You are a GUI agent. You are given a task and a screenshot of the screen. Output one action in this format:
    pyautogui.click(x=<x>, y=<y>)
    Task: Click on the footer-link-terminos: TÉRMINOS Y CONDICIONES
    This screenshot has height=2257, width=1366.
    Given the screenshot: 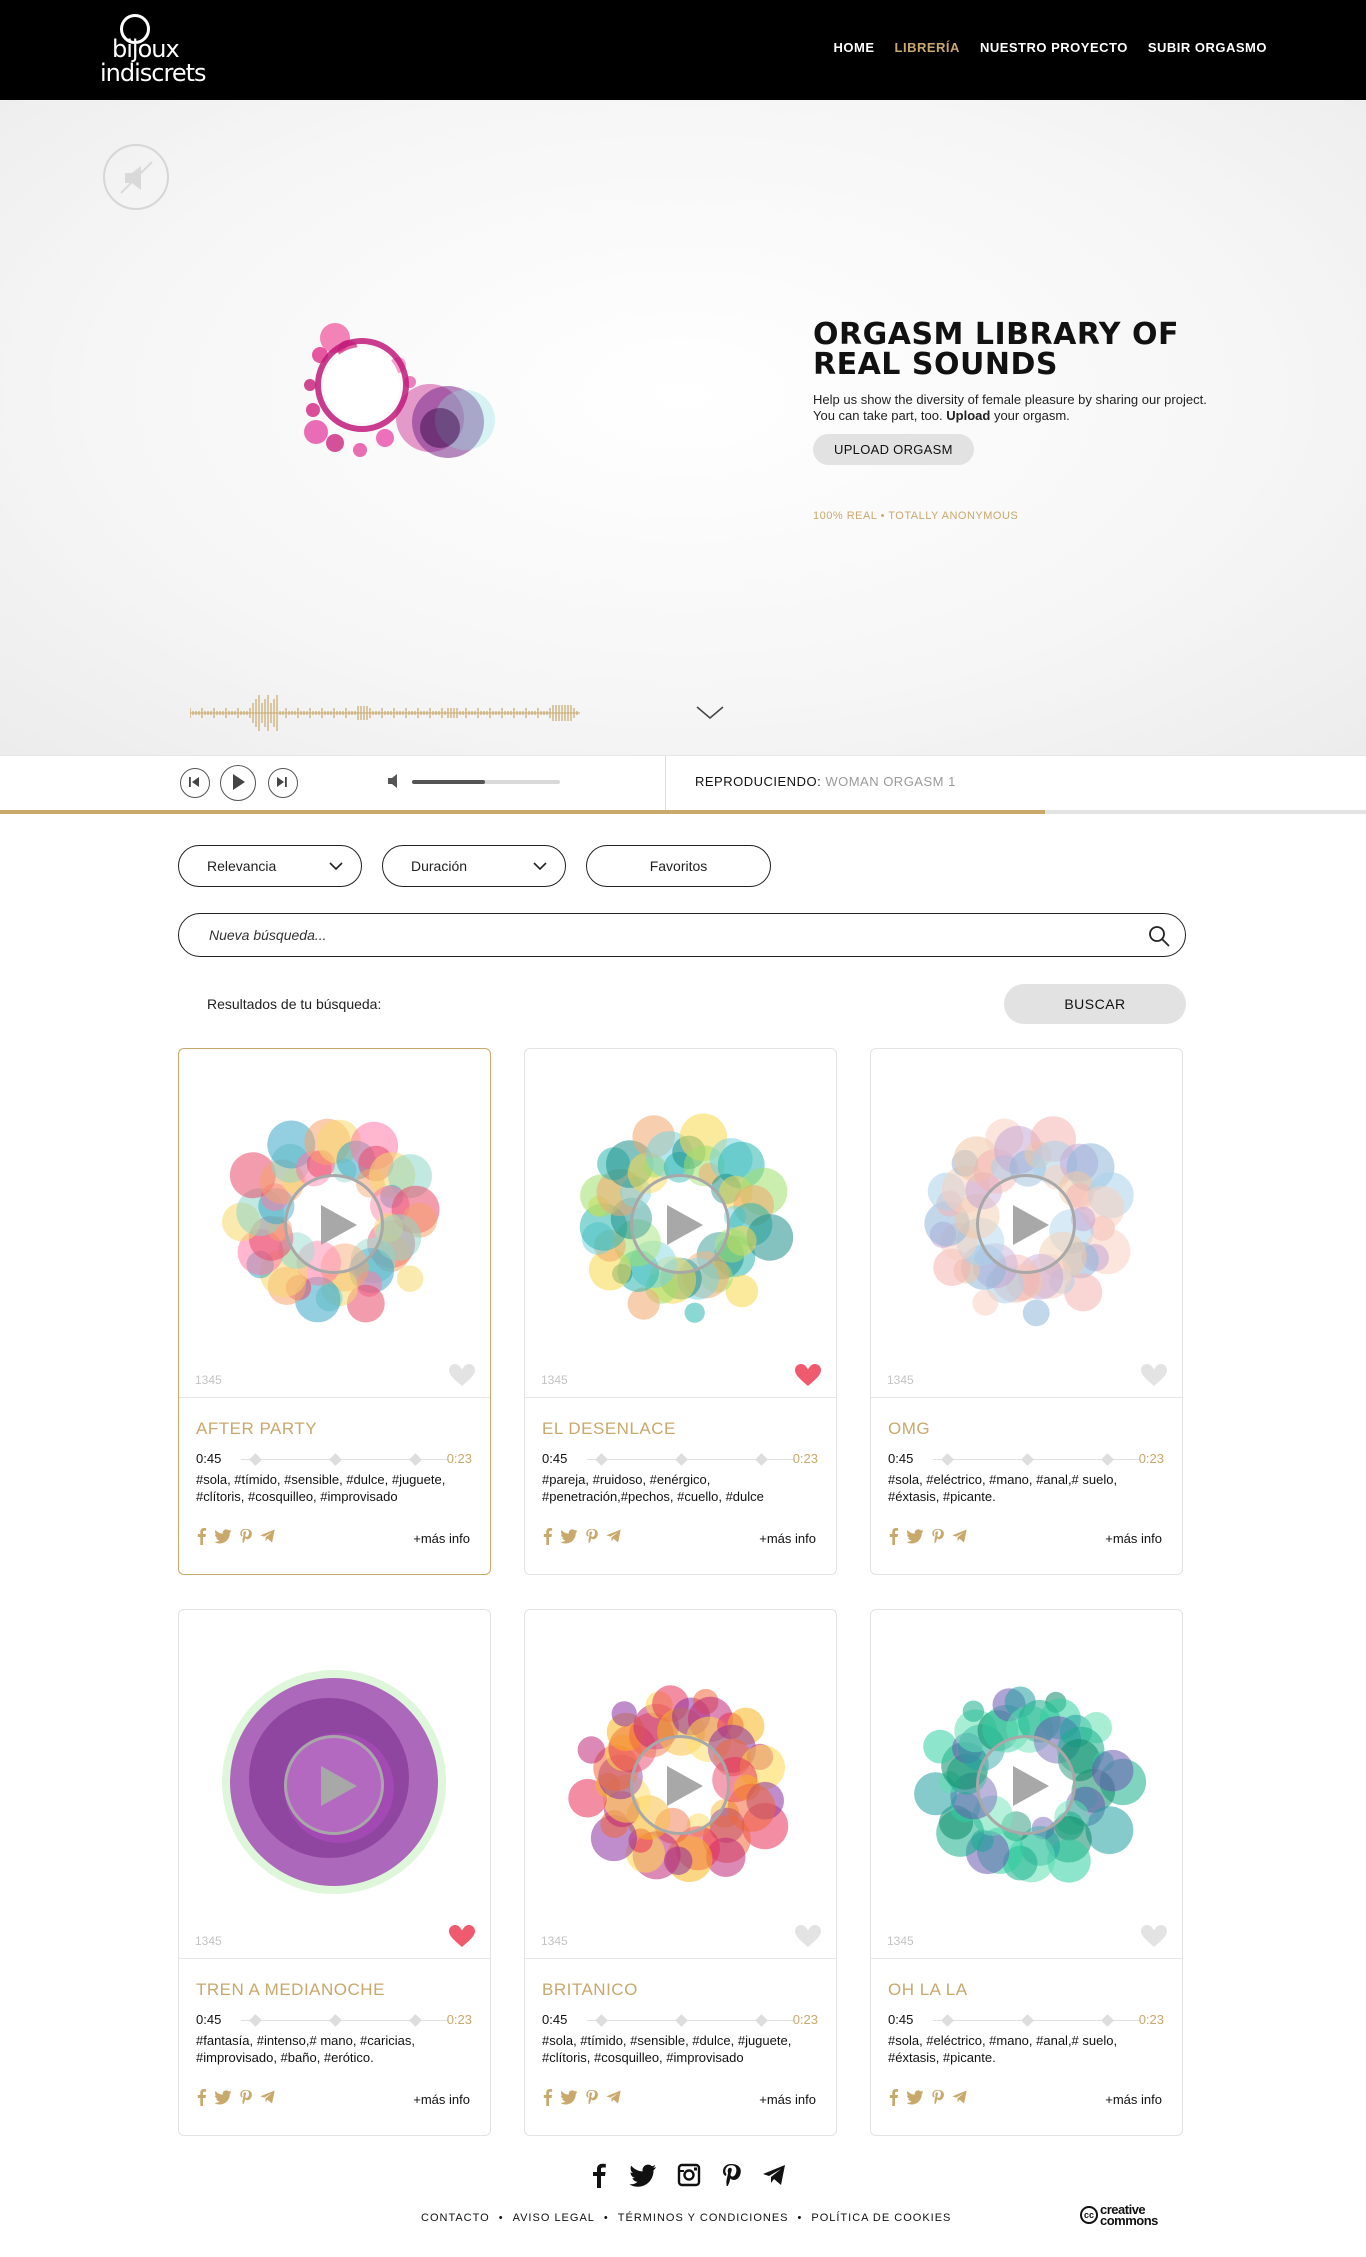 What is the action you would take?
    pyautogui.click(x=703, y=2218)
    